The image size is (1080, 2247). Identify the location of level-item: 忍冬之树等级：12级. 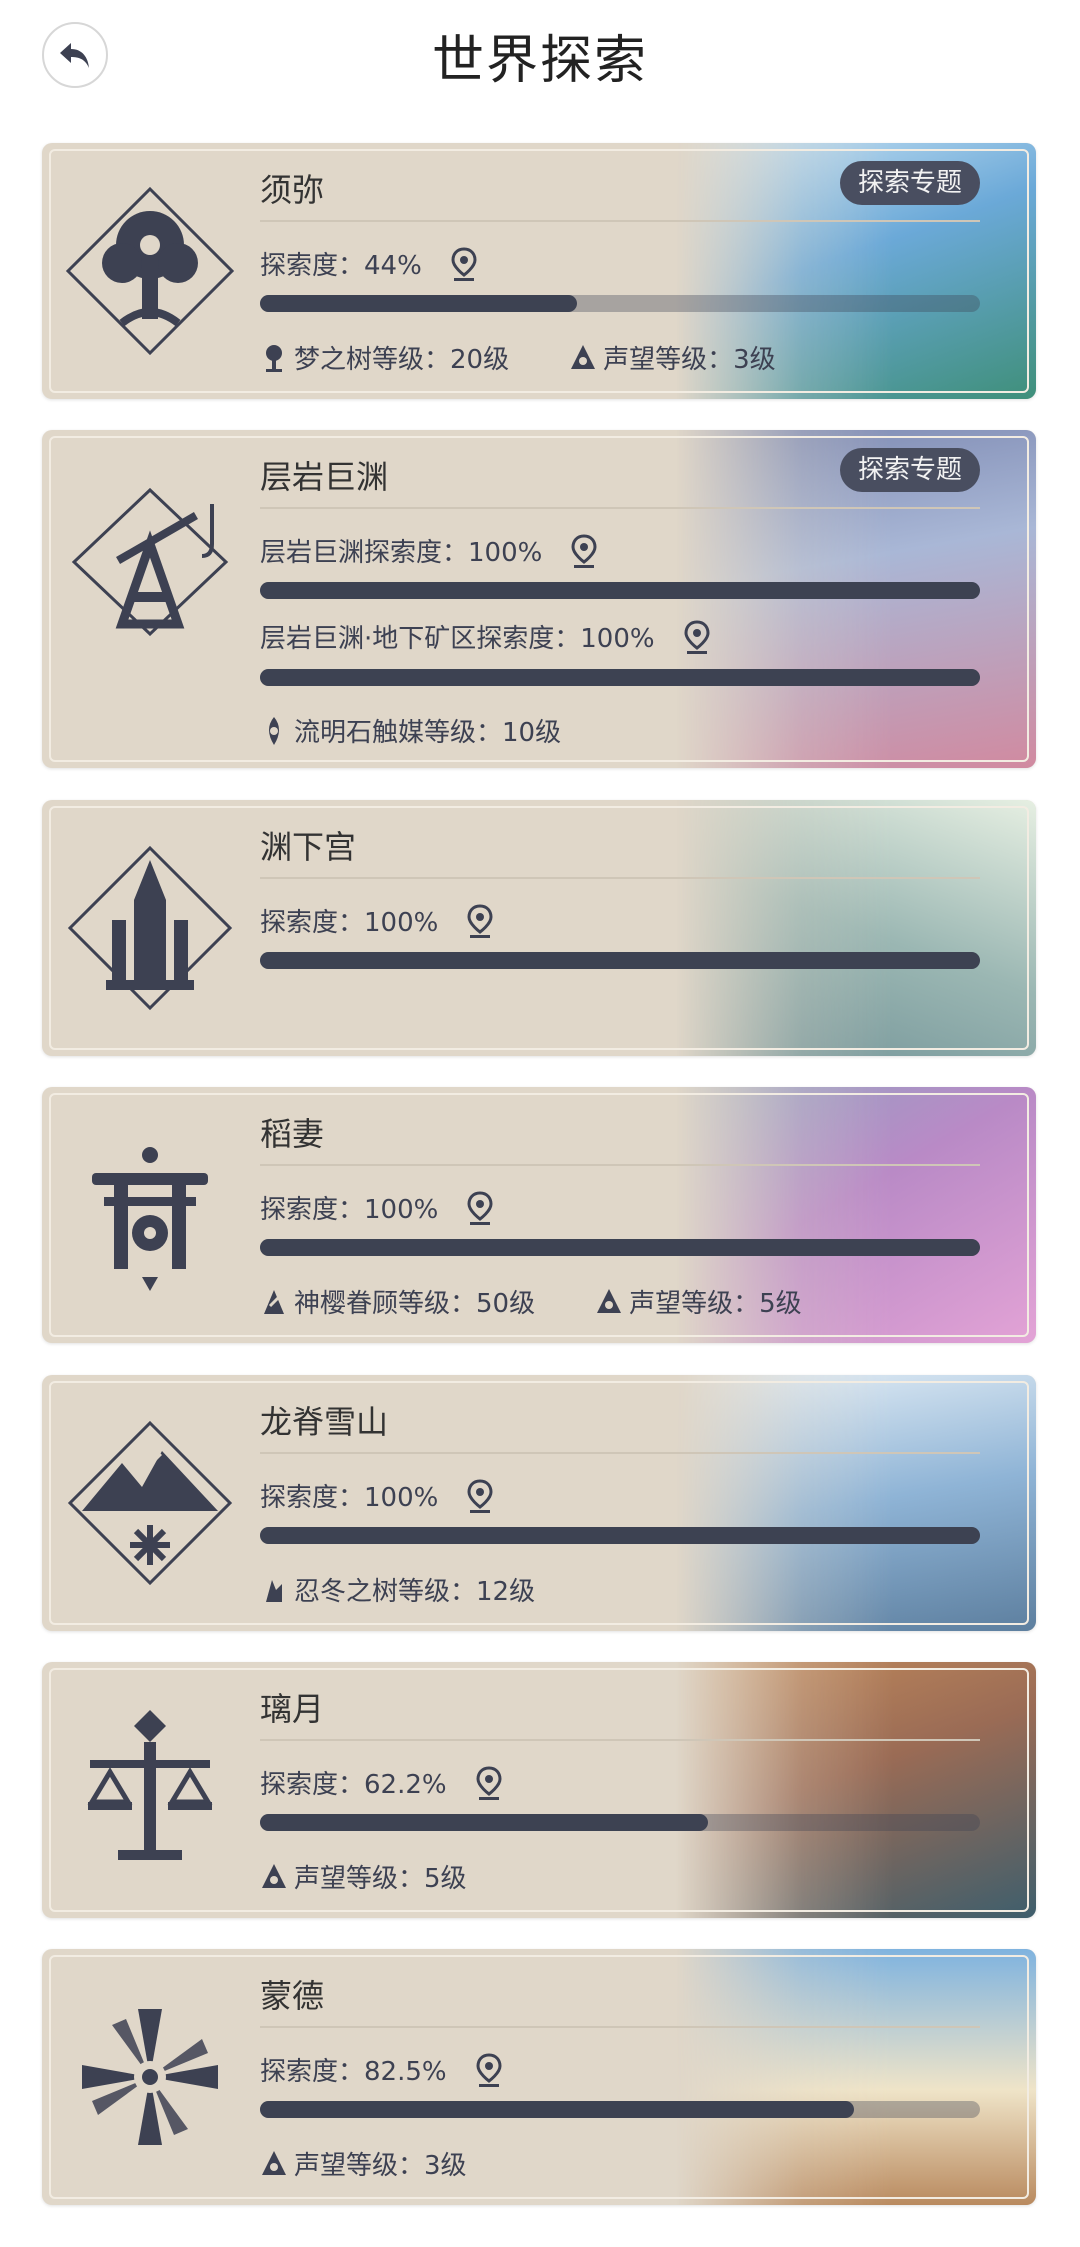
(397, 1589).